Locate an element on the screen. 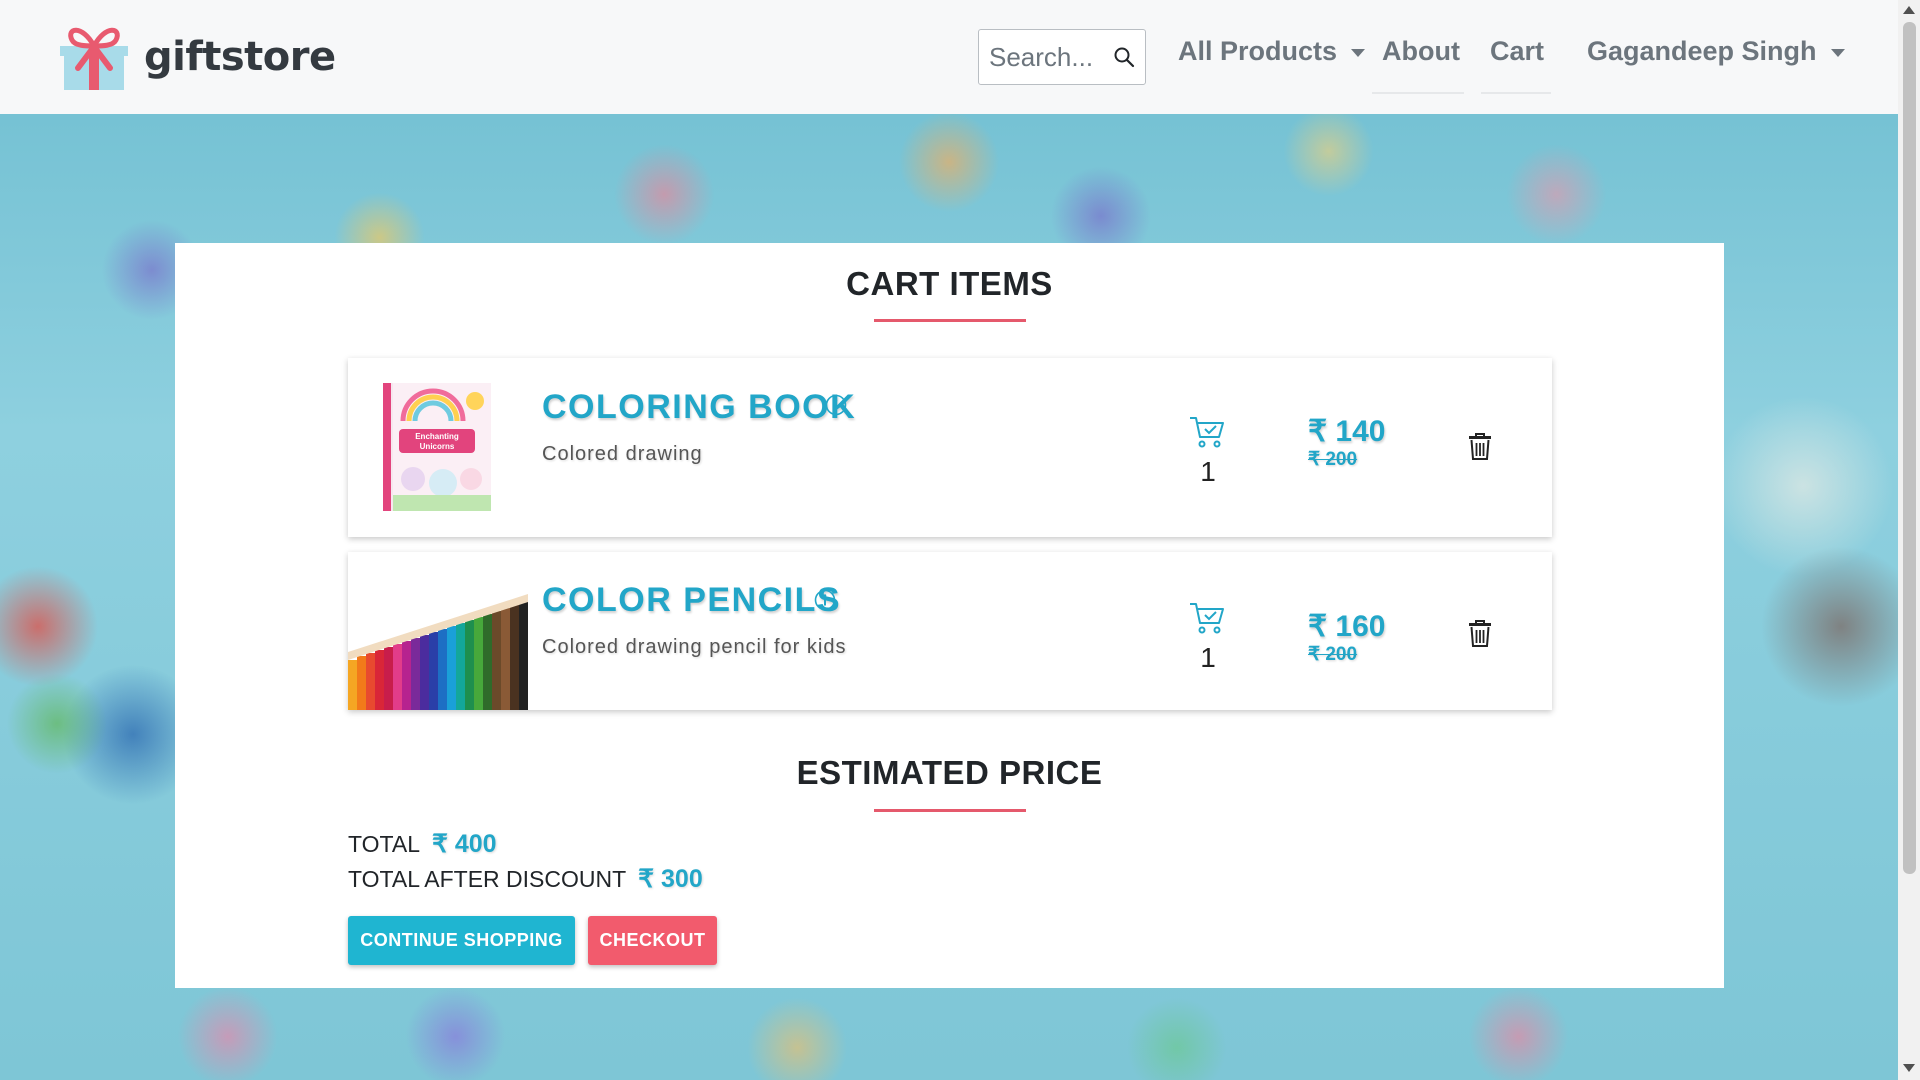 The image size is (1920, 1080). coloring-book-thumbnail: Enchanting Unicorns is located at coordinates (437, 447).